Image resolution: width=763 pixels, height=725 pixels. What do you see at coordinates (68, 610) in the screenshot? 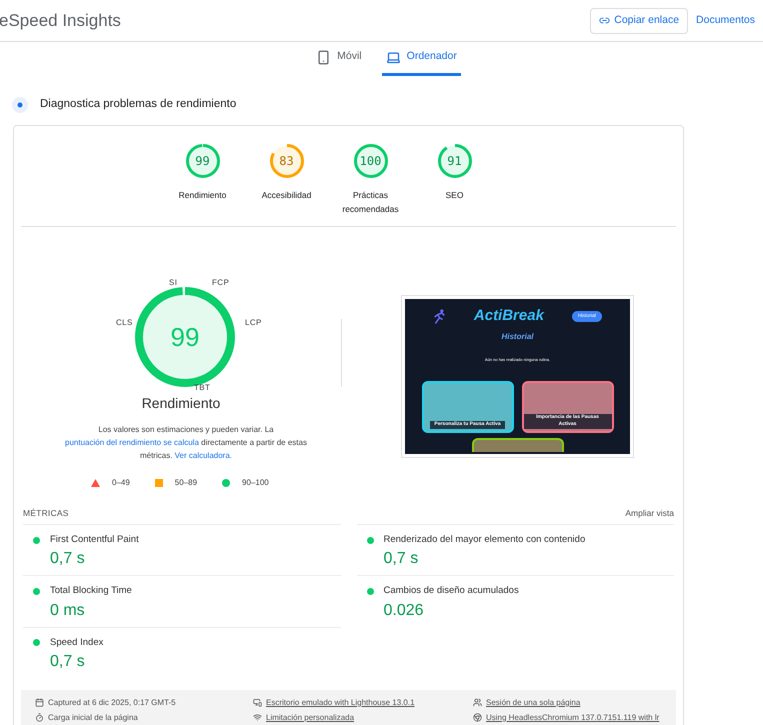
I see `metric-value: 0 ms` at bounding box center [68, 610].